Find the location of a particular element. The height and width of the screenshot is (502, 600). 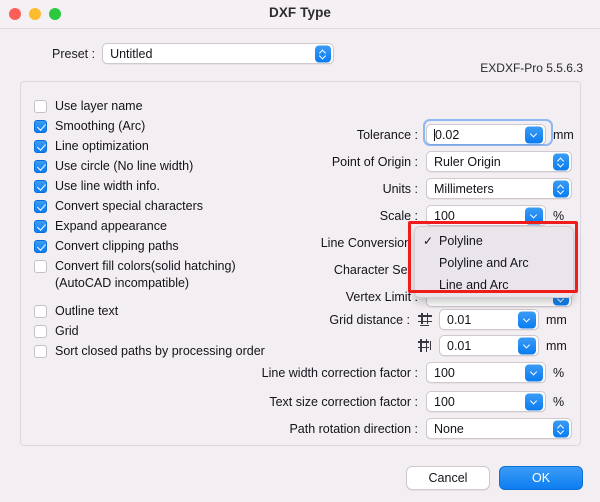

checkbox-row-use-line-width-info: Use line width info. is located at coordinates (179, 188).